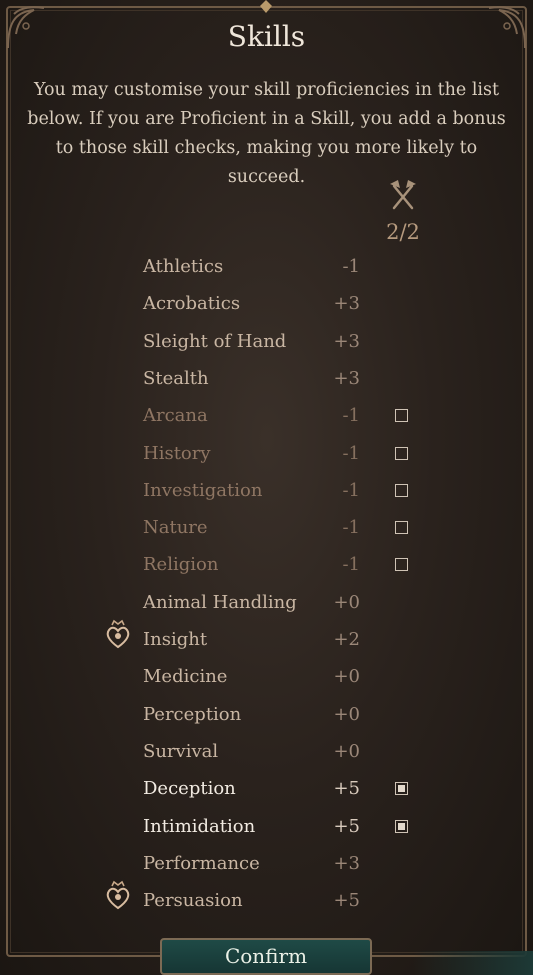 The image size is (533, 975). I want to click on skill-row: Animal Handling +0, so click(266, 603).